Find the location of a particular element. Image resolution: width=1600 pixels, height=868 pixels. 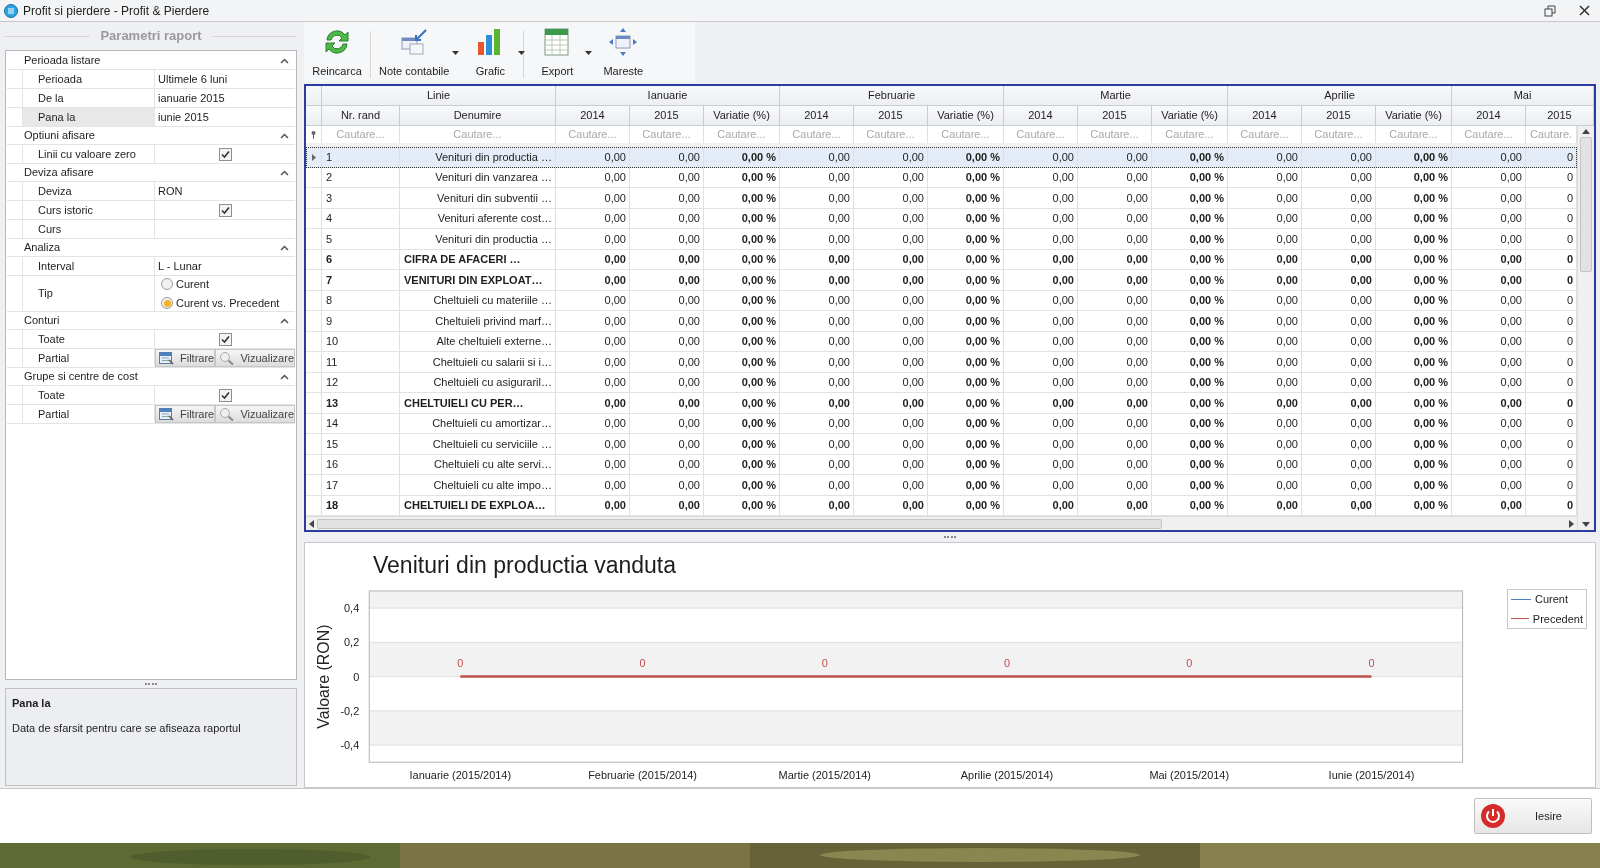

grid-row: 17 Cheltuieli cu alte impo… 0,00 0,00 0,00 % 0,00 0,00 0,00 % 0,00 0,00 0,00 % 0,00 0,00 0,00 % 0,00 0 is located at coordinates (941, 485).